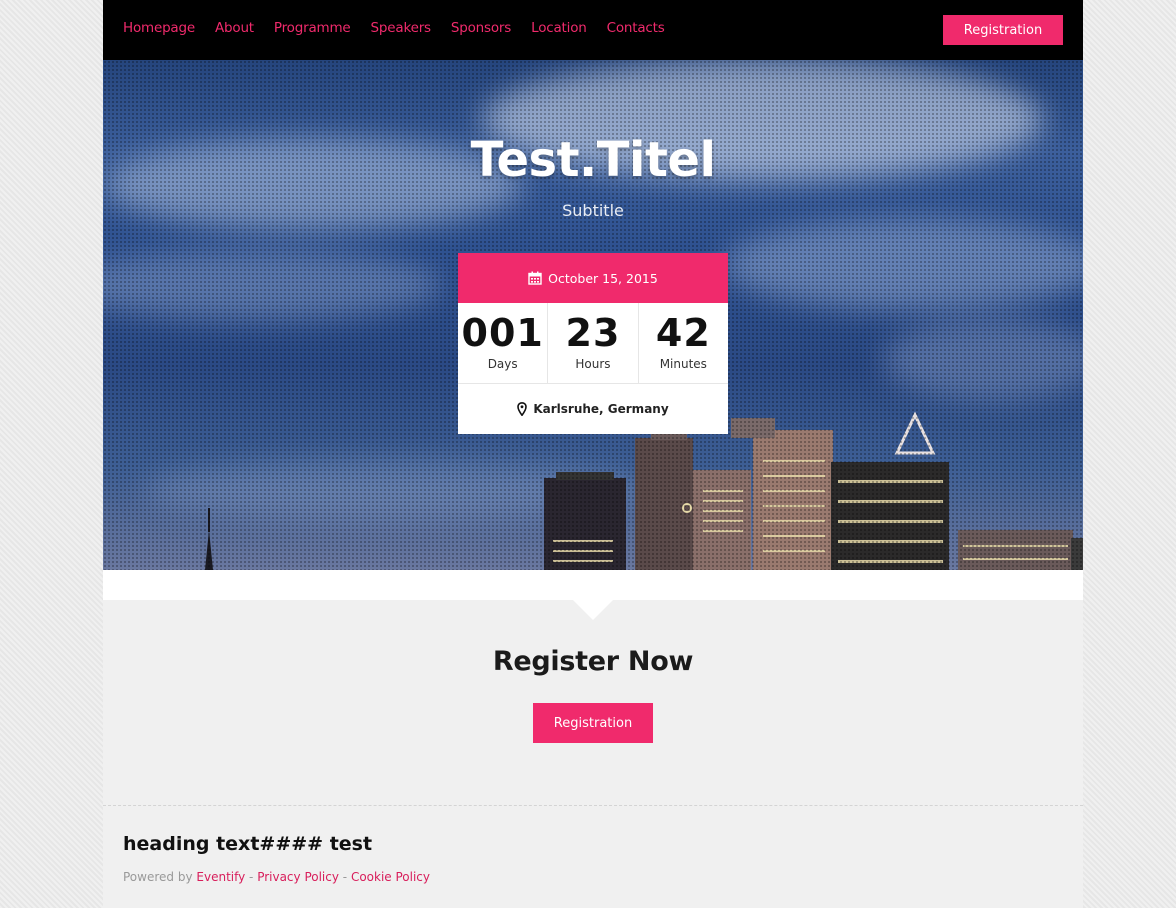 The width and height of the screenshot is (1176, 908). Describe the element at coordinates (502, 333) in the screenshot. I see `countdown-days-value: 001` at that location.